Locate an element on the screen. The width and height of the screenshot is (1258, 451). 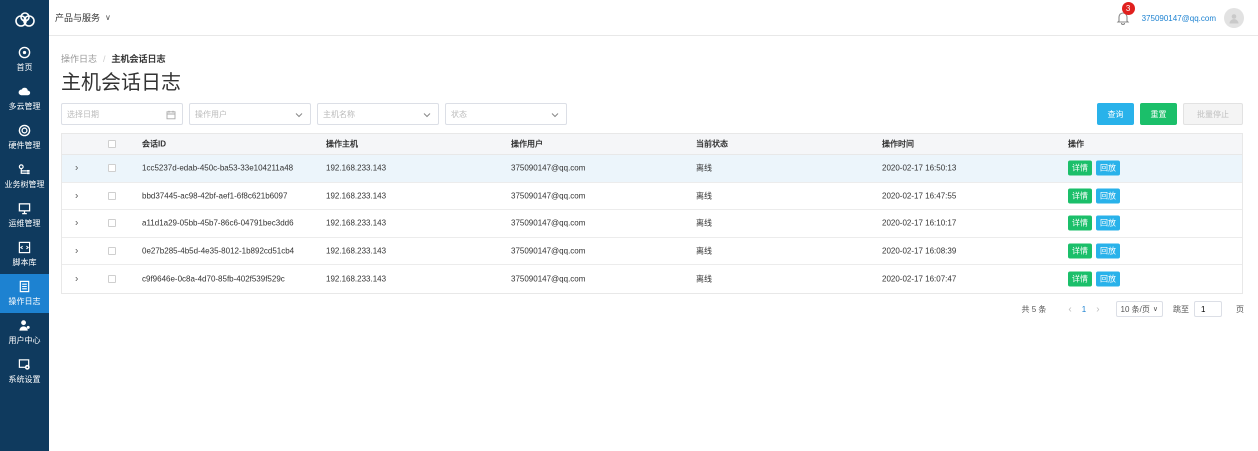
document-icon is located at coordinates (24, 286).